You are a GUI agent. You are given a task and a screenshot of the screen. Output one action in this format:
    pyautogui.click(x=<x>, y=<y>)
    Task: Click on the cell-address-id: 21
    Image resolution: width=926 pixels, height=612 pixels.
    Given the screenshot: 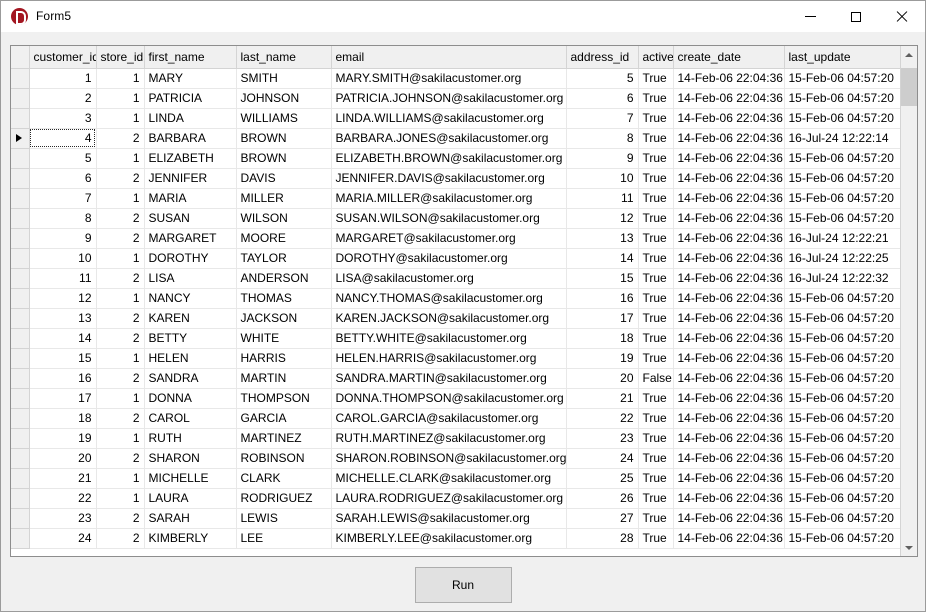 What is the action you would take?
    pyautogui.click(x=602, y=398)
    